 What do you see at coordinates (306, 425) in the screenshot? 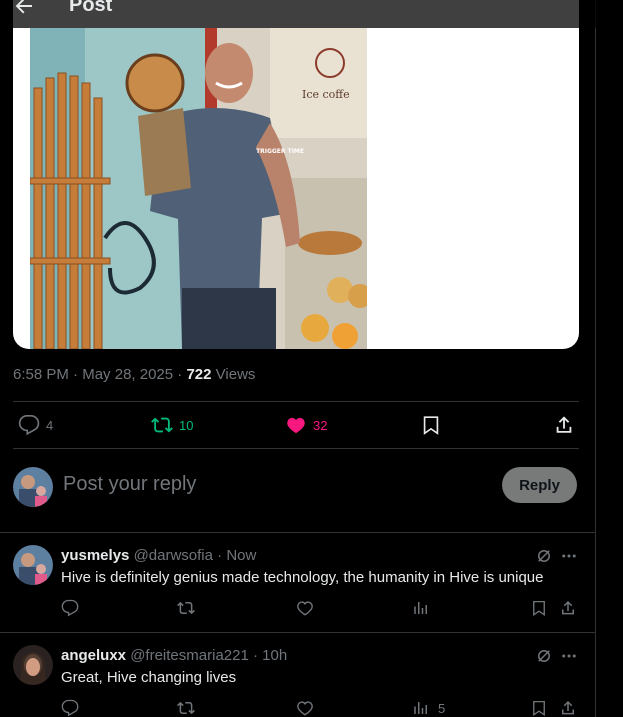
I see `like-action: 32` at bounding box center [306, 425].